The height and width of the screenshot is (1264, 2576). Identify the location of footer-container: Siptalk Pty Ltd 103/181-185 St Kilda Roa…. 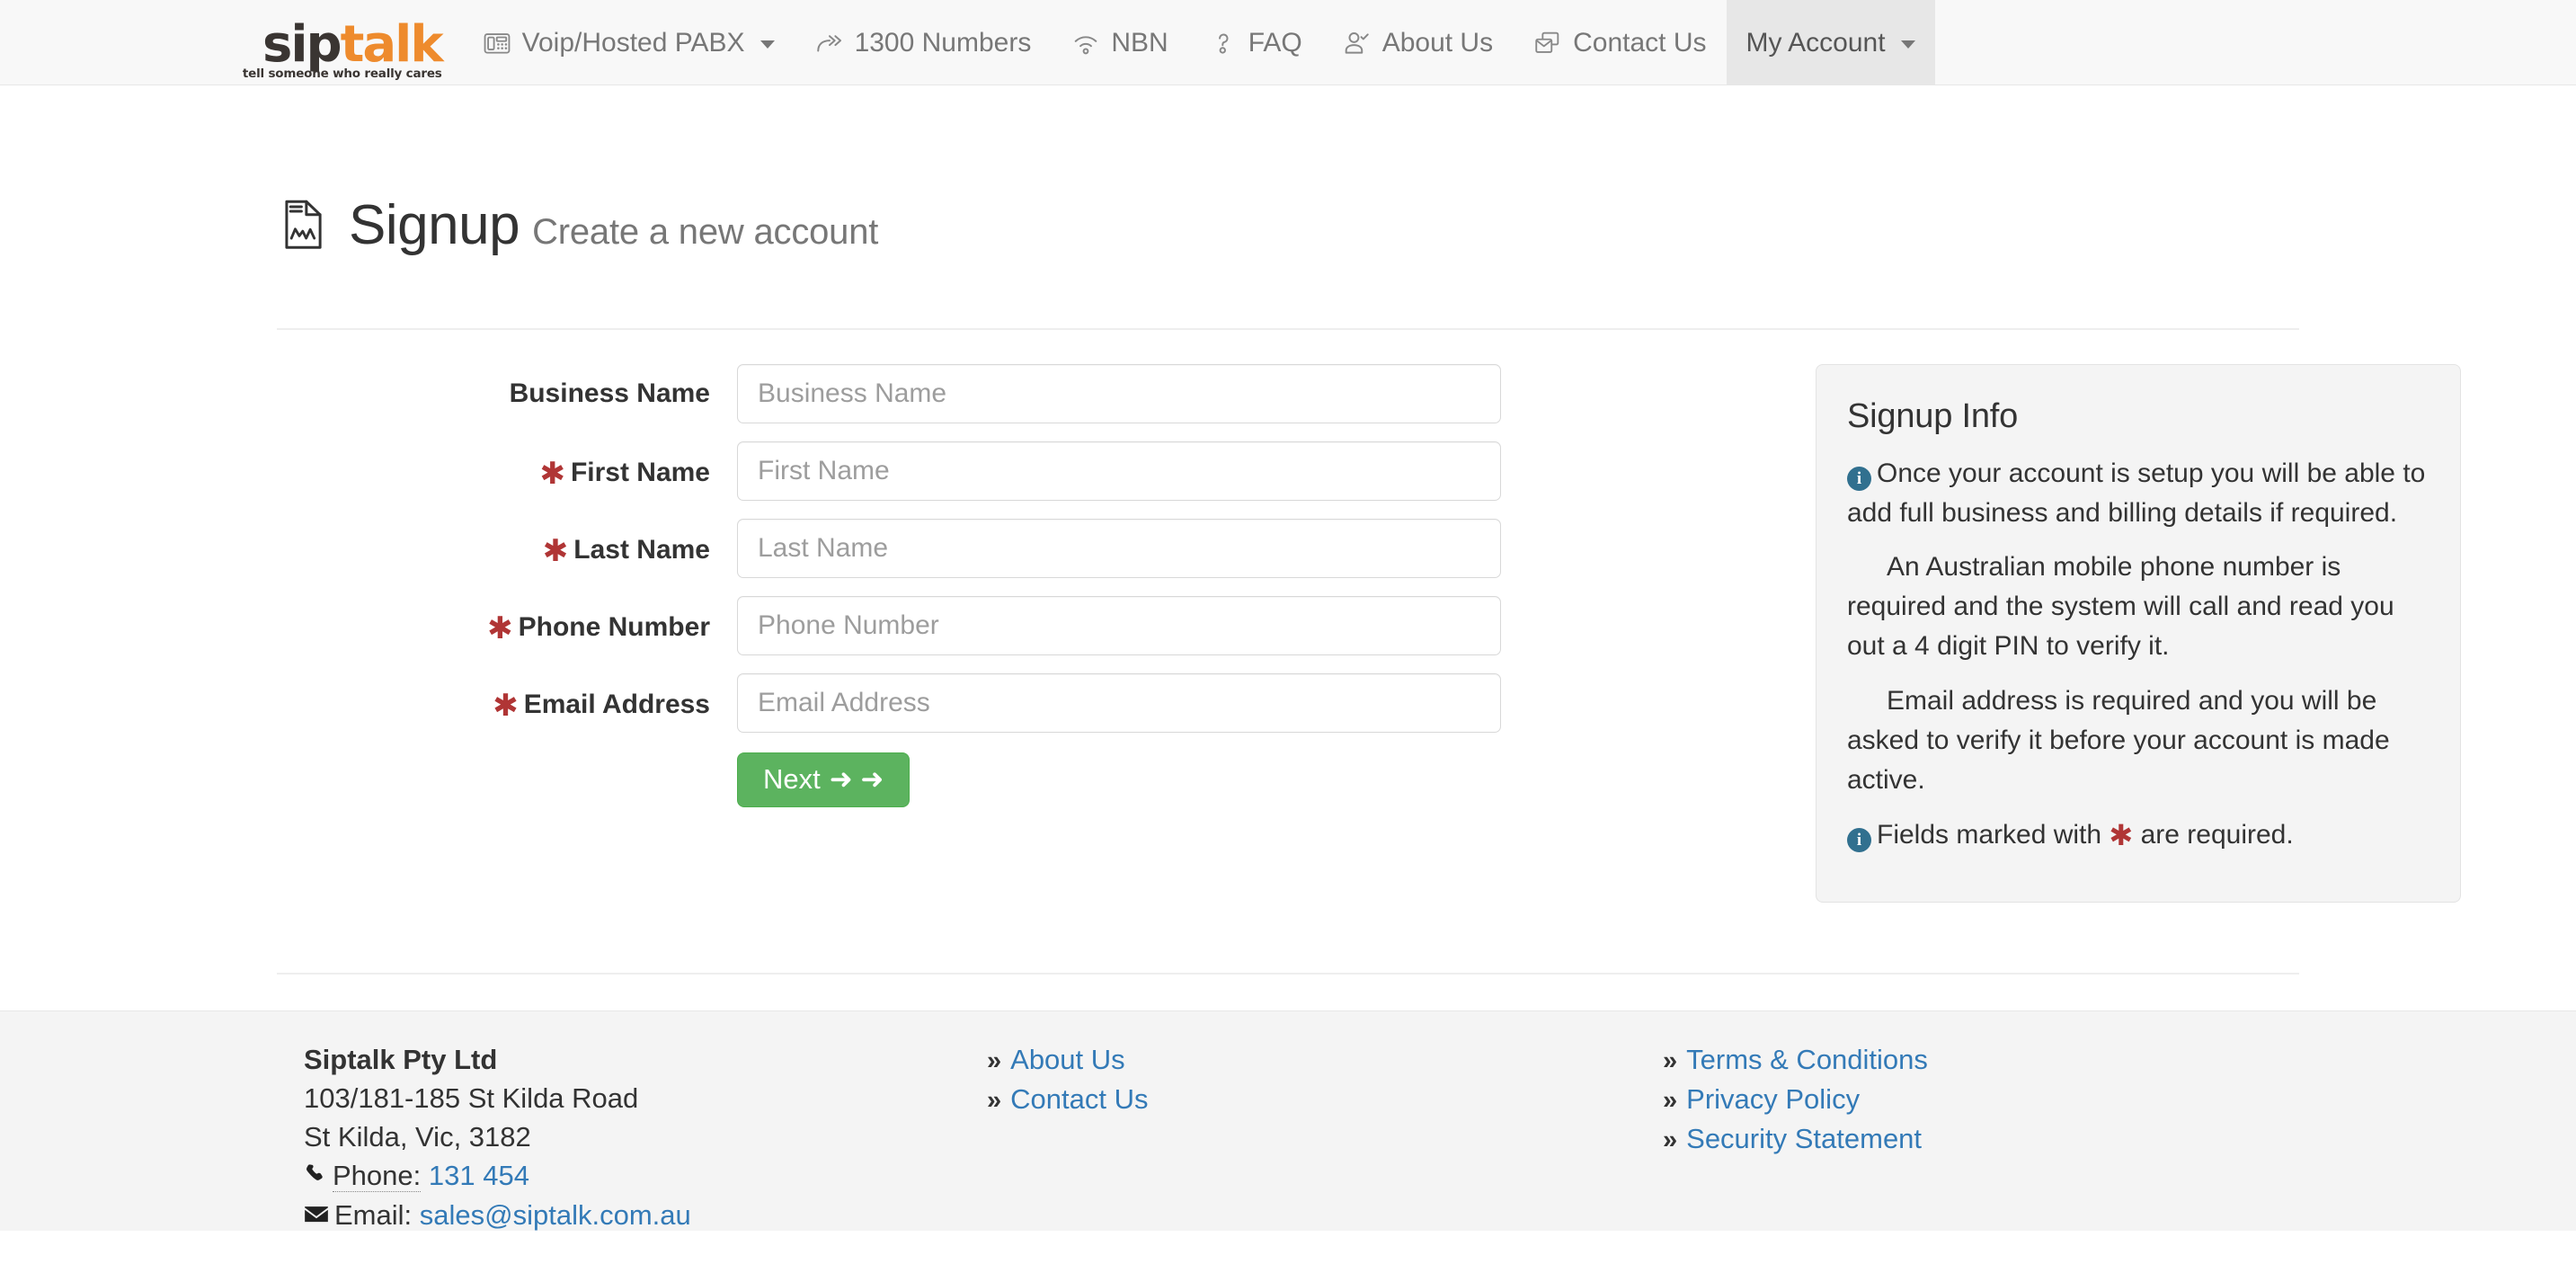
(1288, 1125).